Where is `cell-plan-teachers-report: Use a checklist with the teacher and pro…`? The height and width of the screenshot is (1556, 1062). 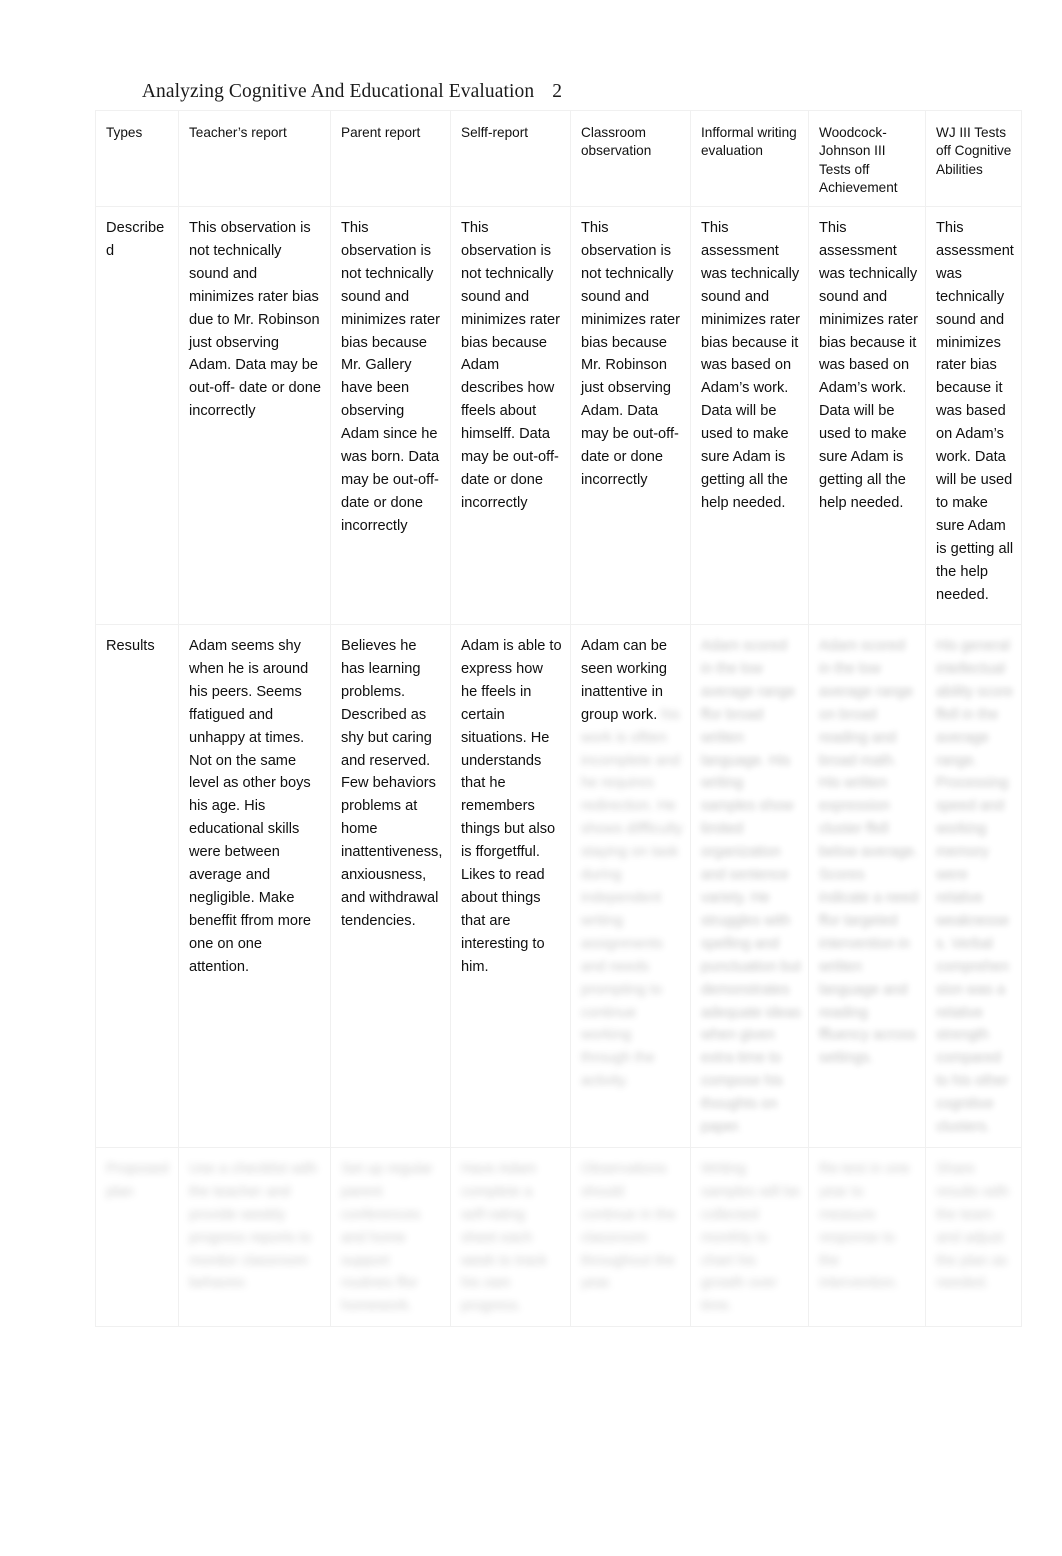 cell-plan-teachers-report: Use a checklist with the teacher and pro… is located at coordinates (254, 1237).